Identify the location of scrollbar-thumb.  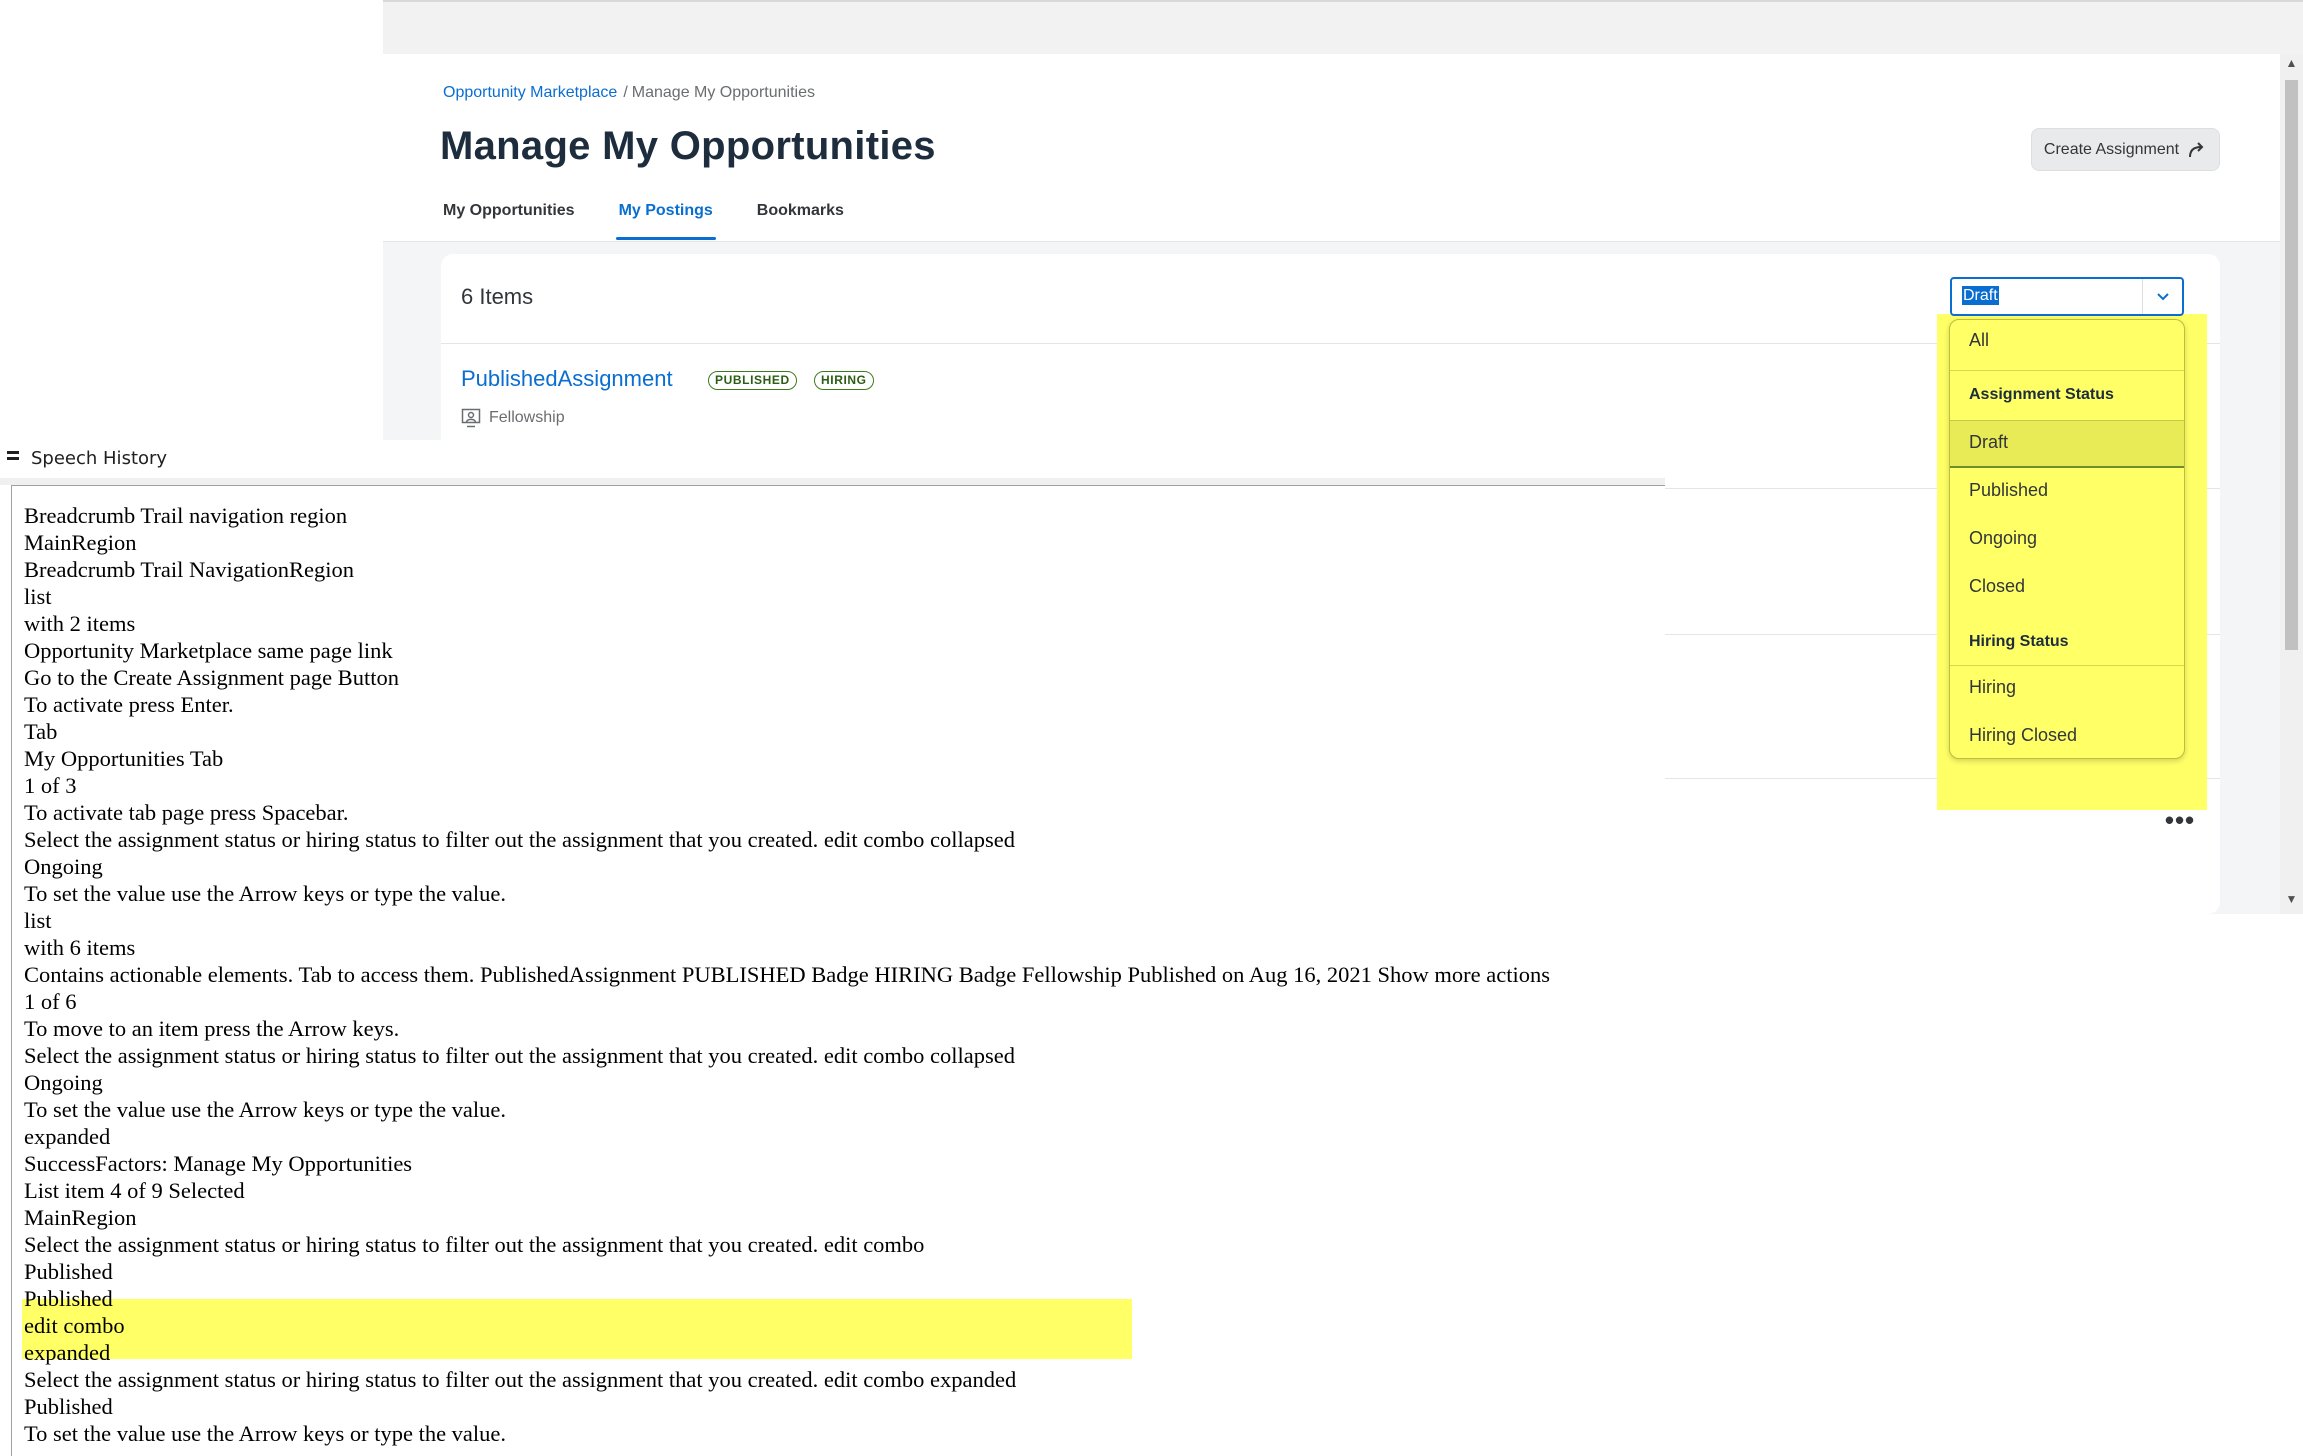
(2291, 365).